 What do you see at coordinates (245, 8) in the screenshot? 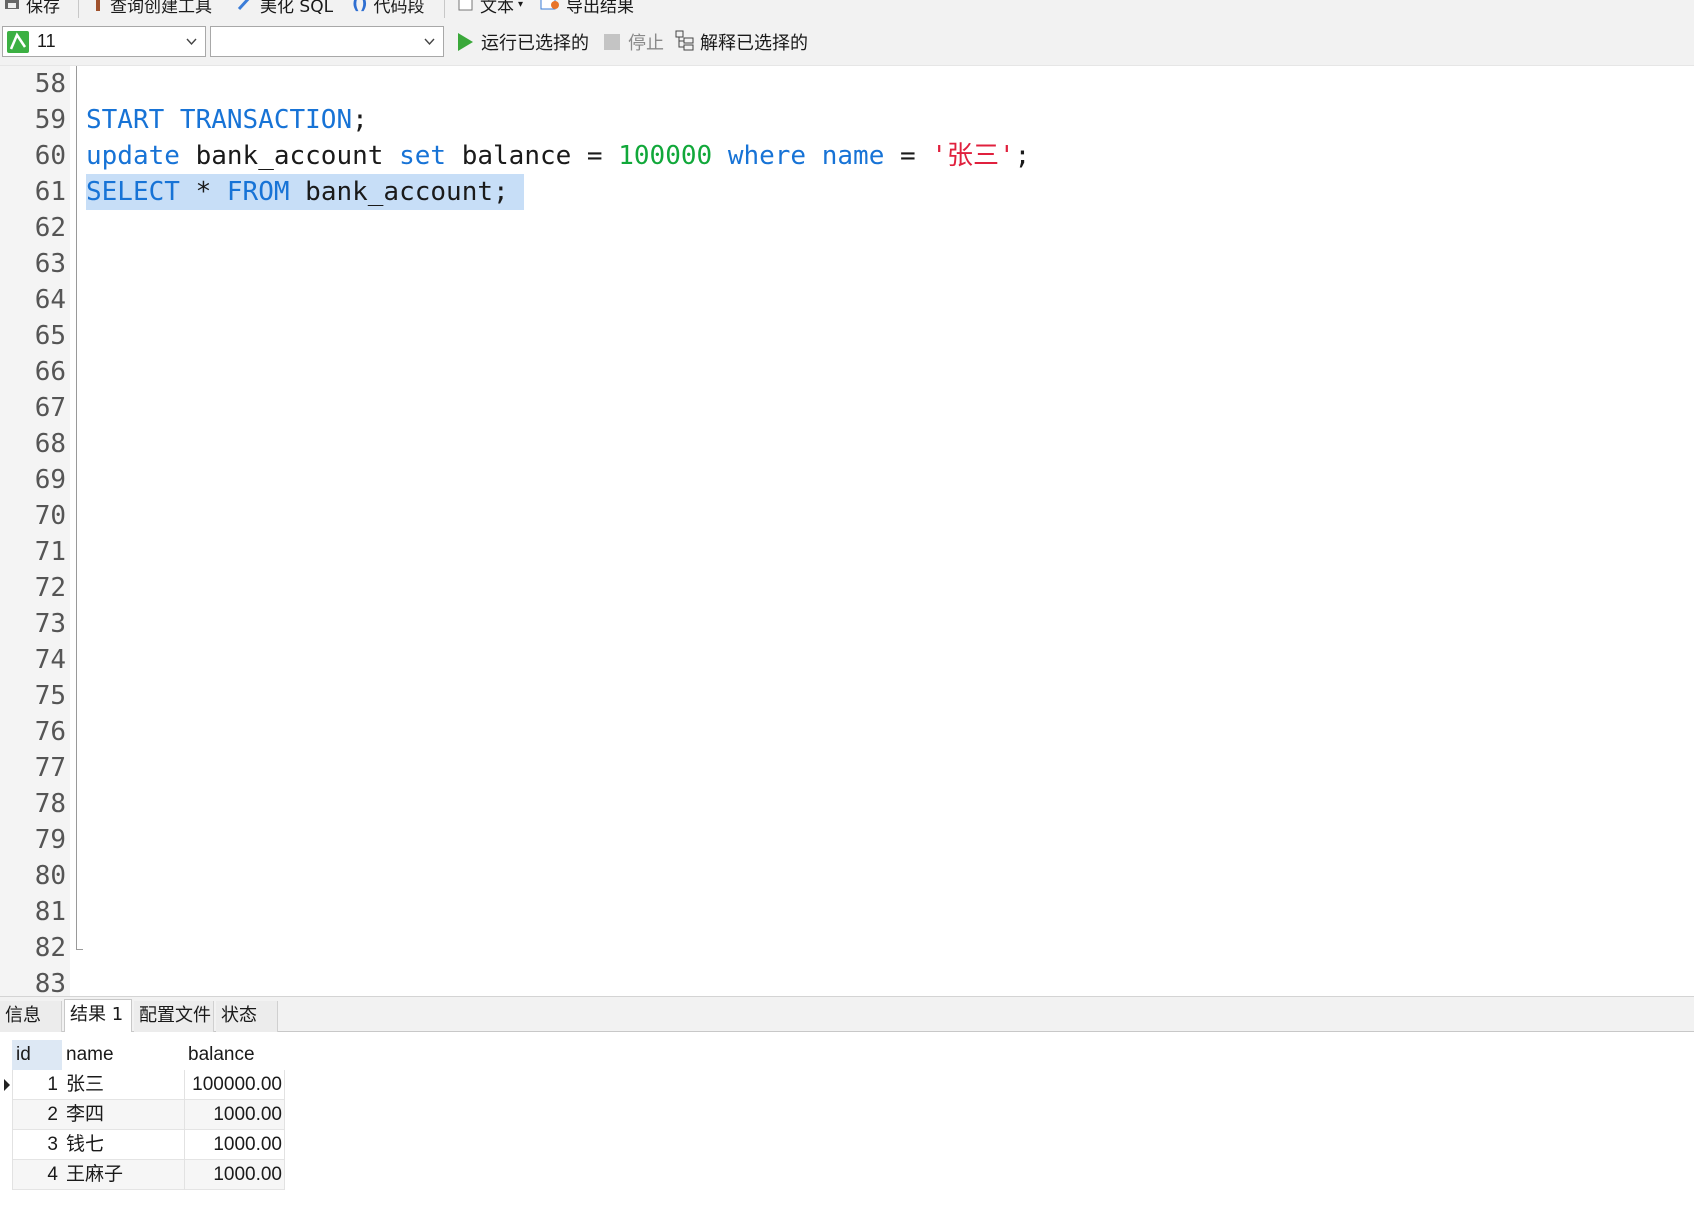
I see `wrench-icon` at bounding box center [245, 8].